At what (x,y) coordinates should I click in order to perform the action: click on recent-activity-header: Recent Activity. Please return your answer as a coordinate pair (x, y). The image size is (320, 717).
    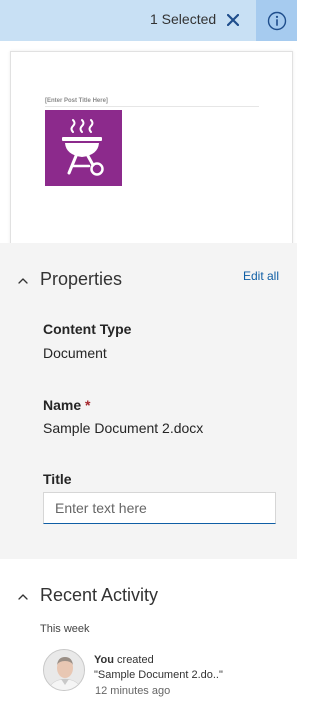
    Looking at the image, I should click on (148, 597).